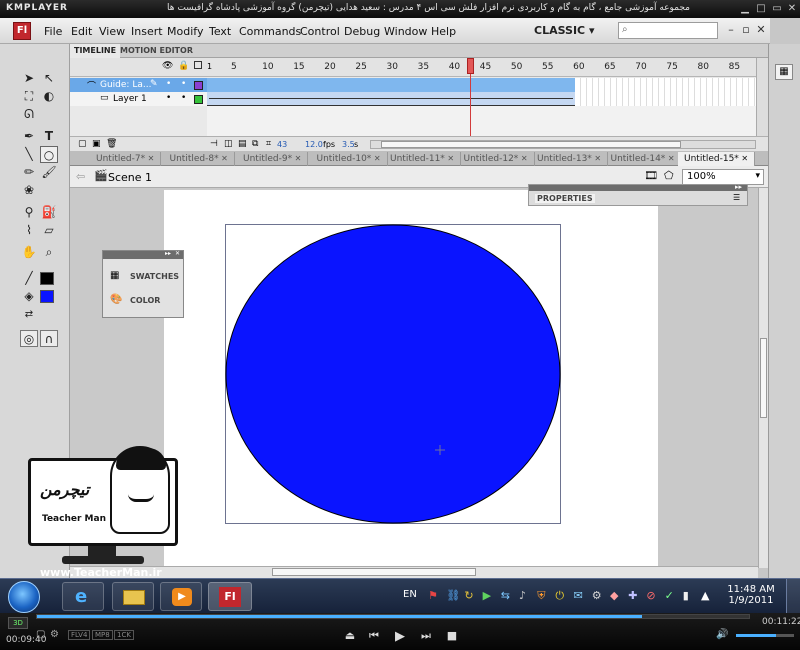  Describe the element at coordinates (751, 595) in the screenshot. I see `clock: 11:48 AM 1/9/2011` at that location.